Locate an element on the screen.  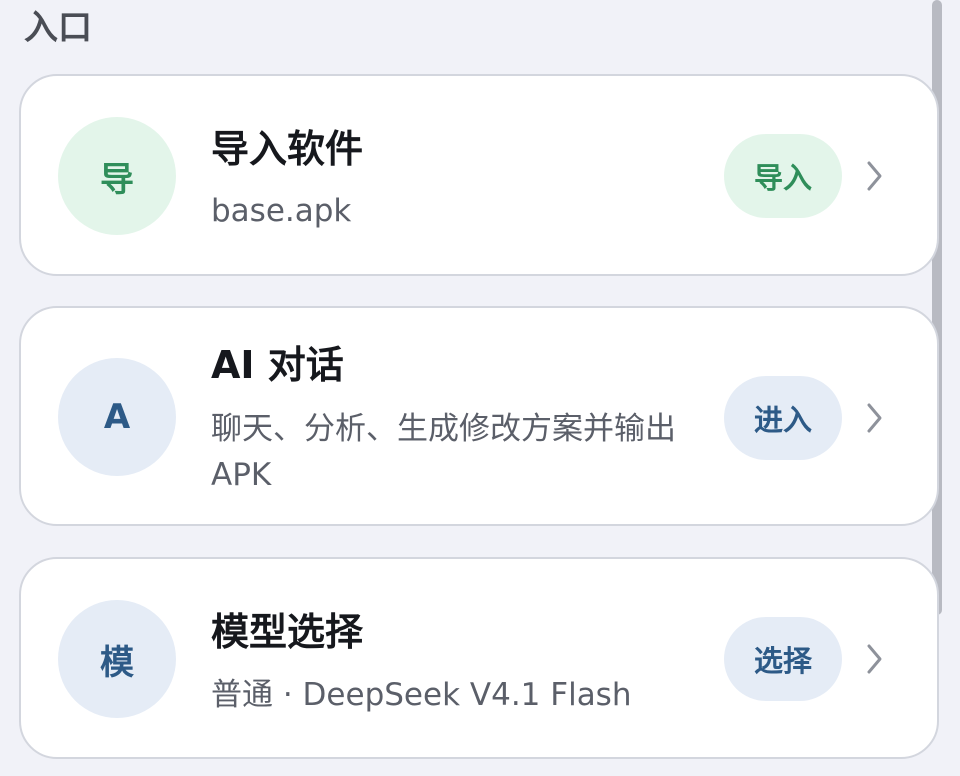
model-select-title: 模型选择 is located at coordinates (287, 632).